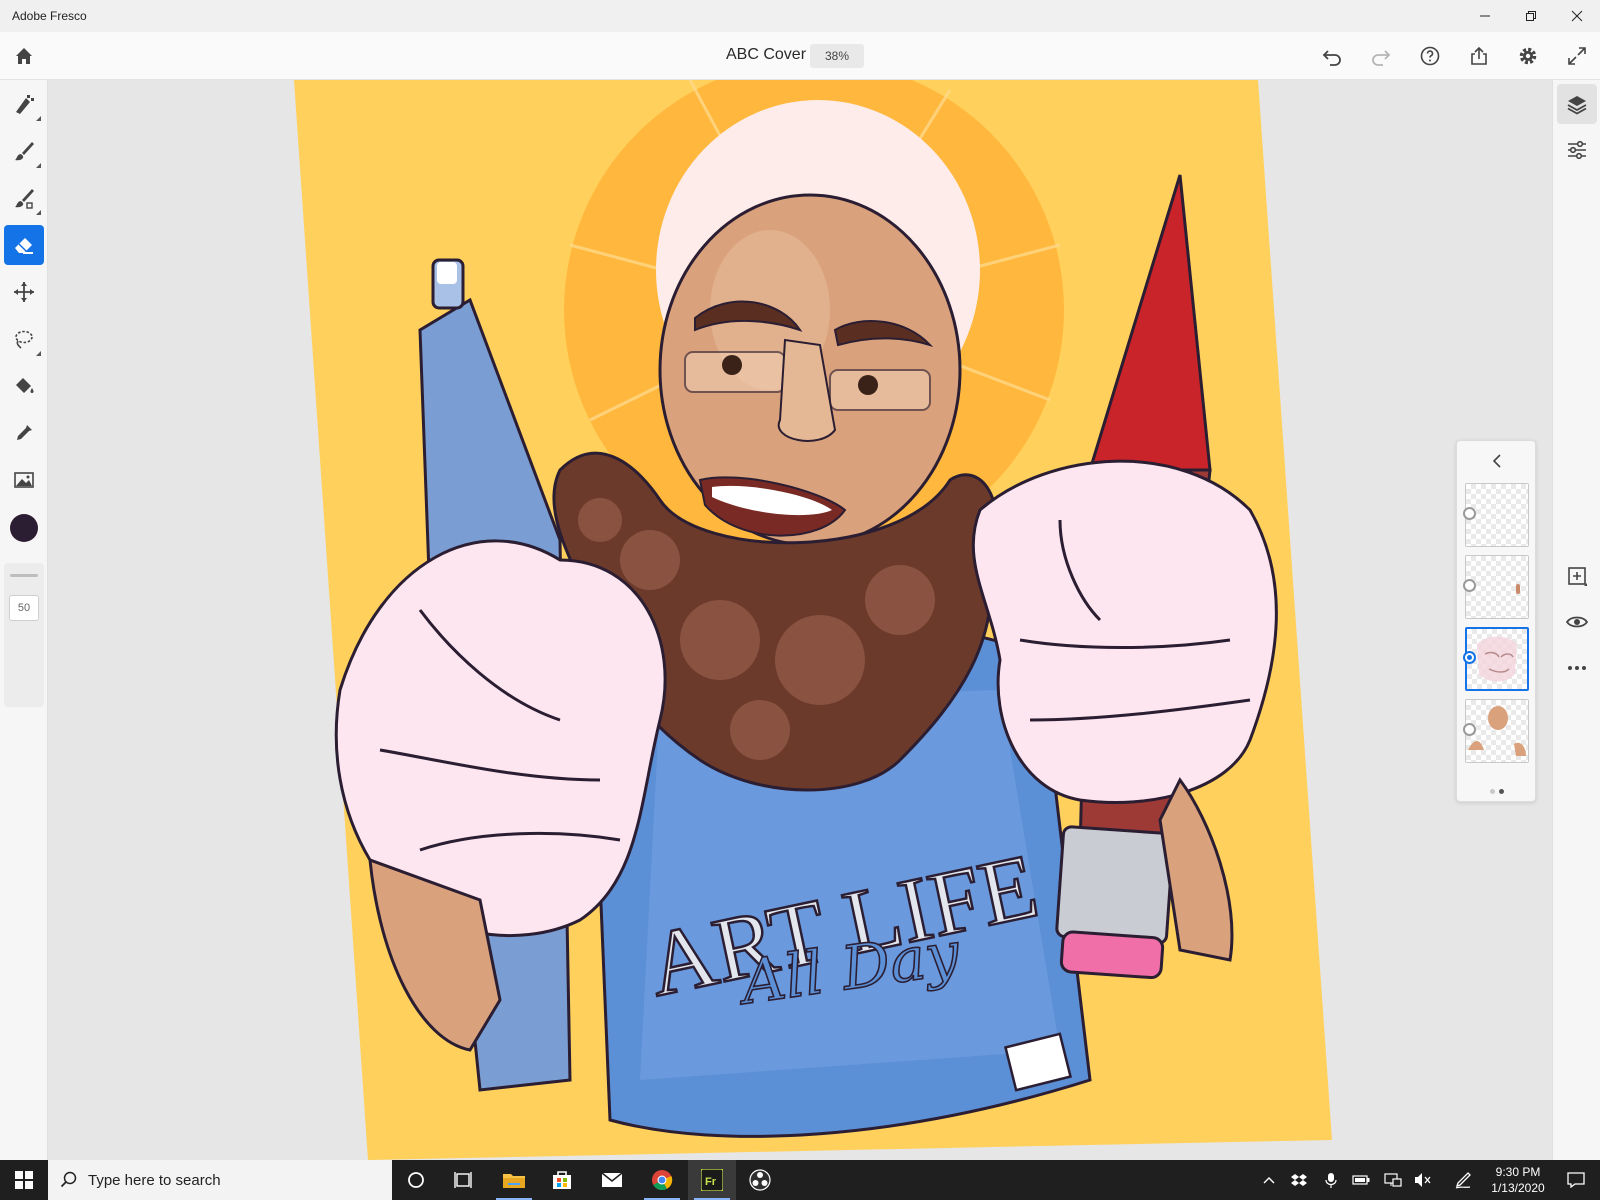 This screenshot has width=1600, height=1200. I want to click on fill-tool, so click(24, 386).